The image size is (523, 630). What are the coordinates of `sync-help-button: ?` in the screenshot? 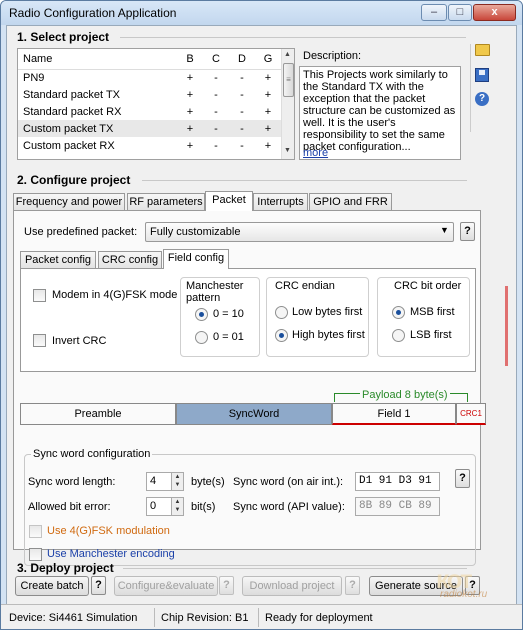 It's located at (462, 478).